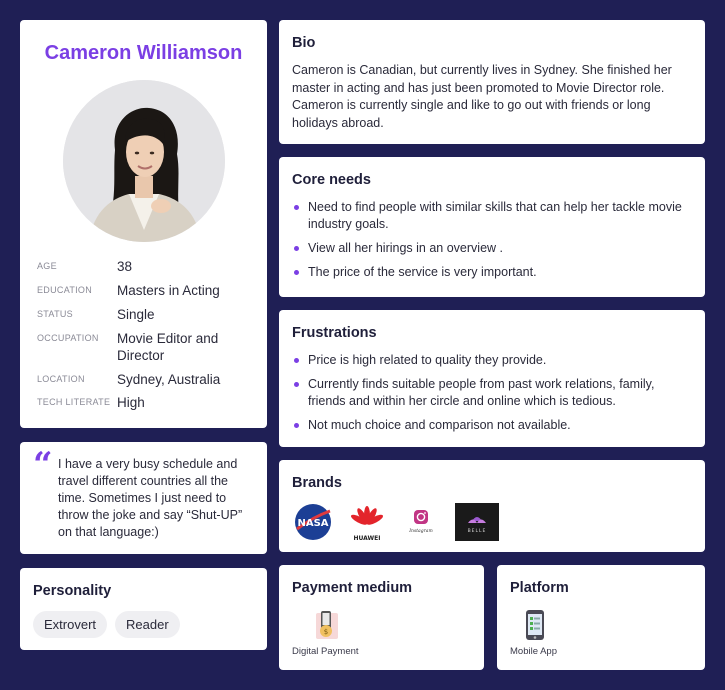 This screenshot has height=690, width=725. I want to click on platform-card: Platform Mobile App, so click(601, 617).